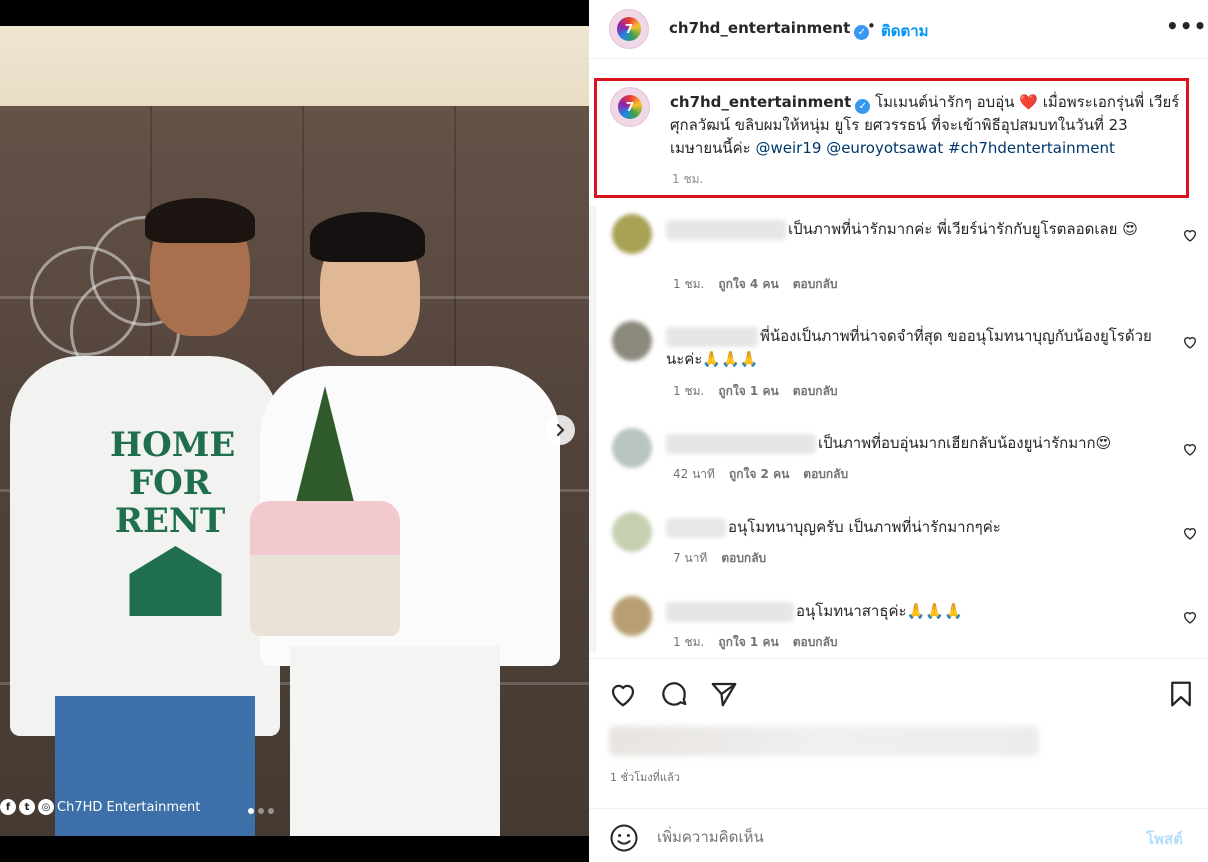 Image resolution: width=1208 pixels, height=862 pixels. I want to click on comment-like-count: ถูกใจ 4 คน, so click(748, 284).